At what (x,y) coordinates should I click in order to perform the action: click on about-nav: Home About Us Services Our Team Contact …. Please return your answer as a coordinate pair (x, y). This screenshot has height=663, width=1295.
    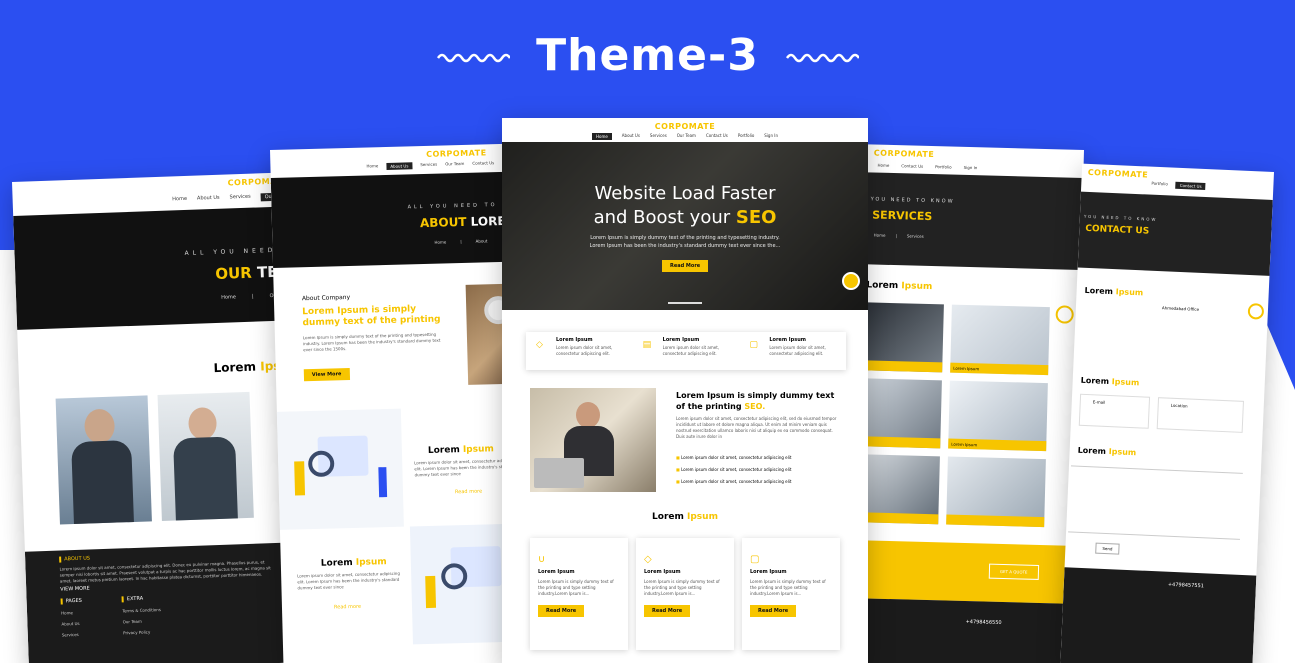
    Looking at the image, I should click on (430, 165).